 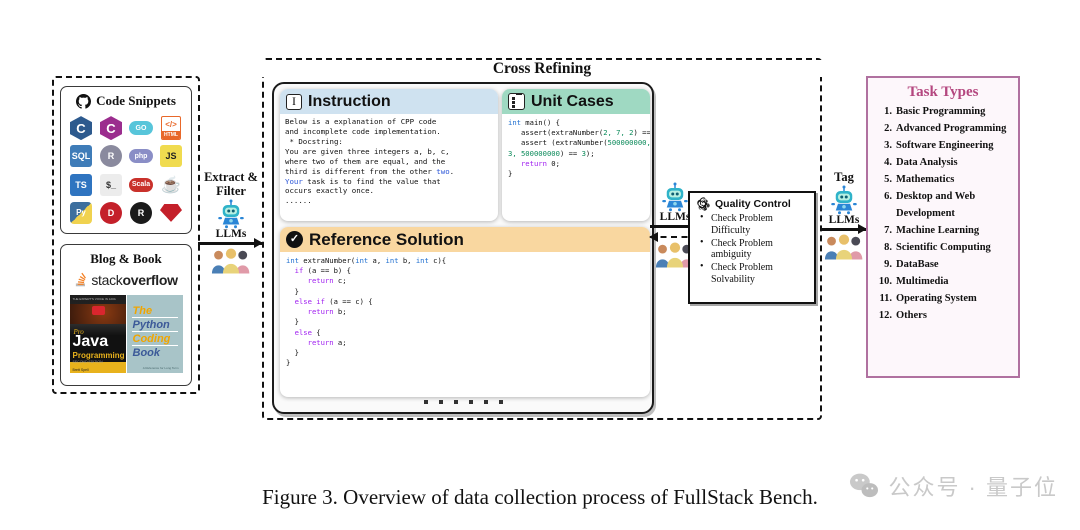 I want to click on lang-glyph: </> HTML, so click(x=171, y=128).